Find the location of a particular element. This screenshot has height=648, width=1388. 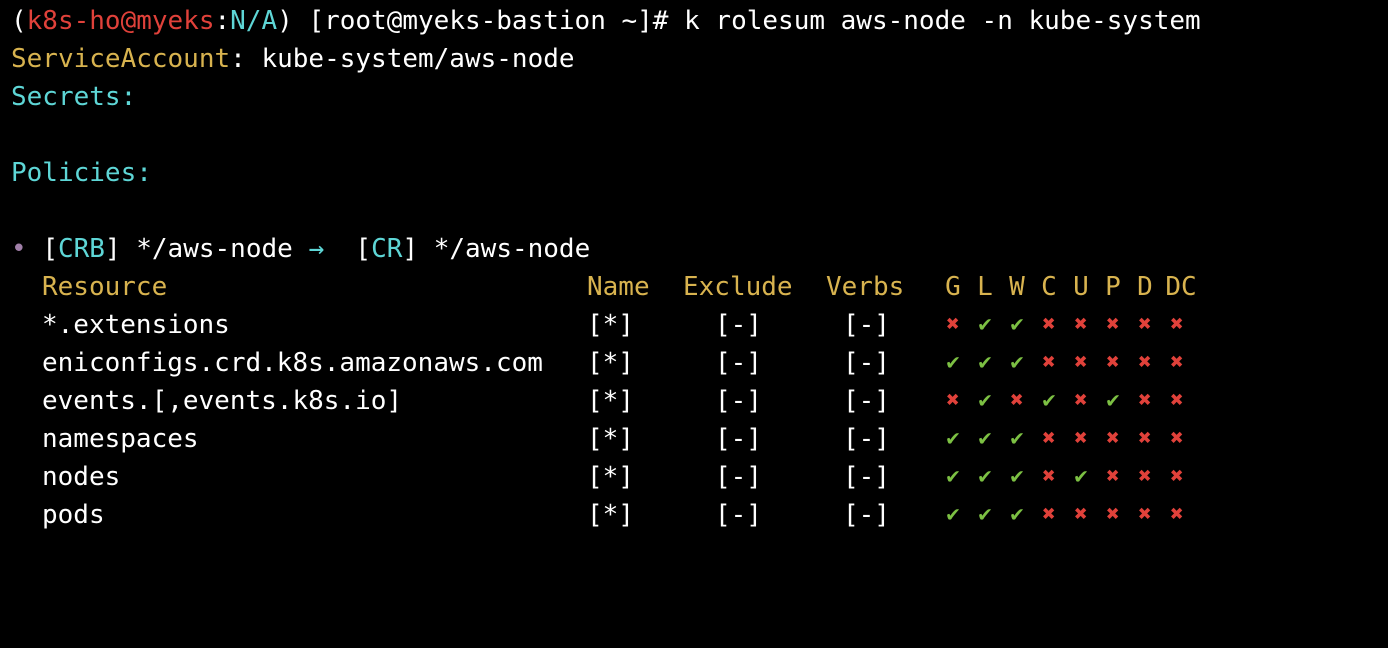

cross-icon-w: ✖ is located at coordinates (1017, 400).